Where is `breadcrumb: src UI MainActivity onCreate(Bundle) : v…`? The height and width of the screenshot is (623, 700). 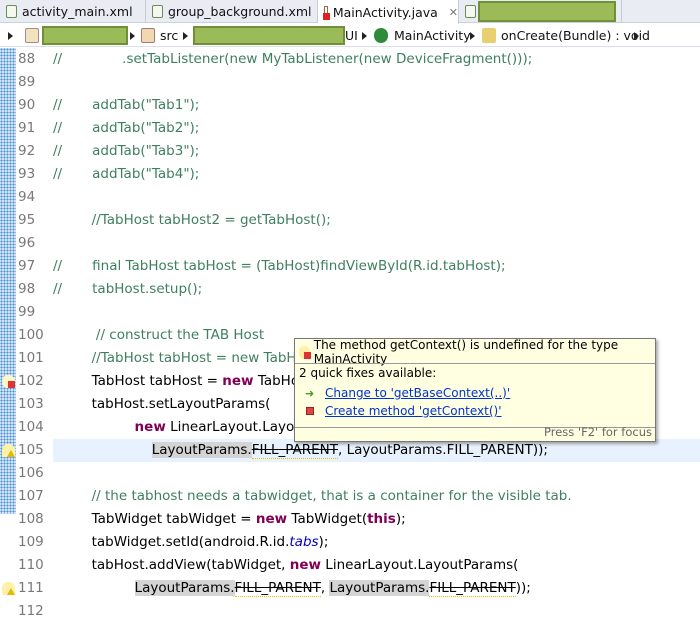
breadcrumb: src UI MainActivity onCreate(Bundle) : v… is located at coordinates (350, 35).